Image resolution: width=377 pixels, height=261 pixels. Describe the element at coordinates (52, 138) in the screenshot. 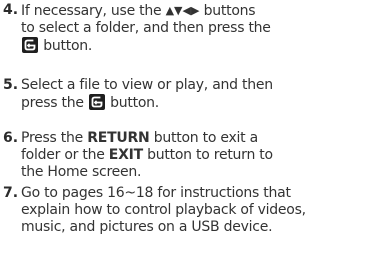

I see `step-text-segment: Press the` at that location.